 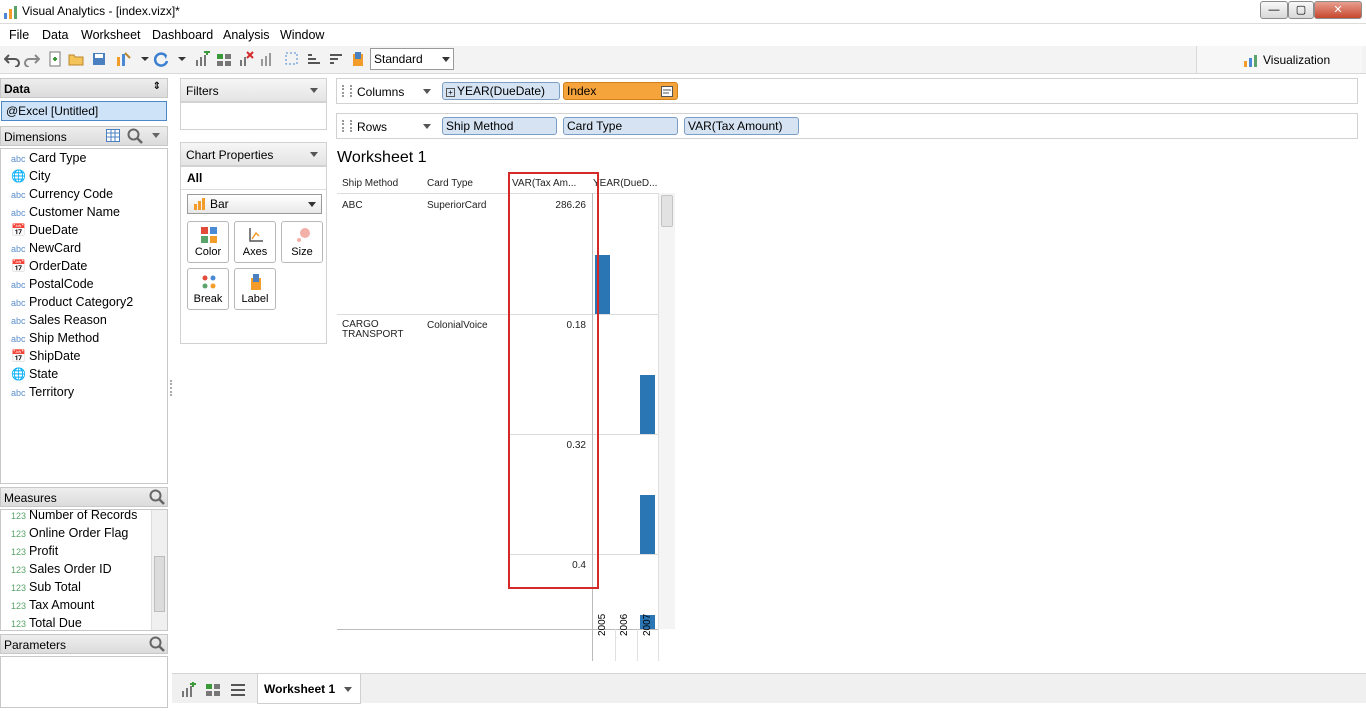 What do you see at coordinates (62, 194) in the screenshot?
I see `dimension-currency-code: abc Currency Code` at bounding box center [62, 194].